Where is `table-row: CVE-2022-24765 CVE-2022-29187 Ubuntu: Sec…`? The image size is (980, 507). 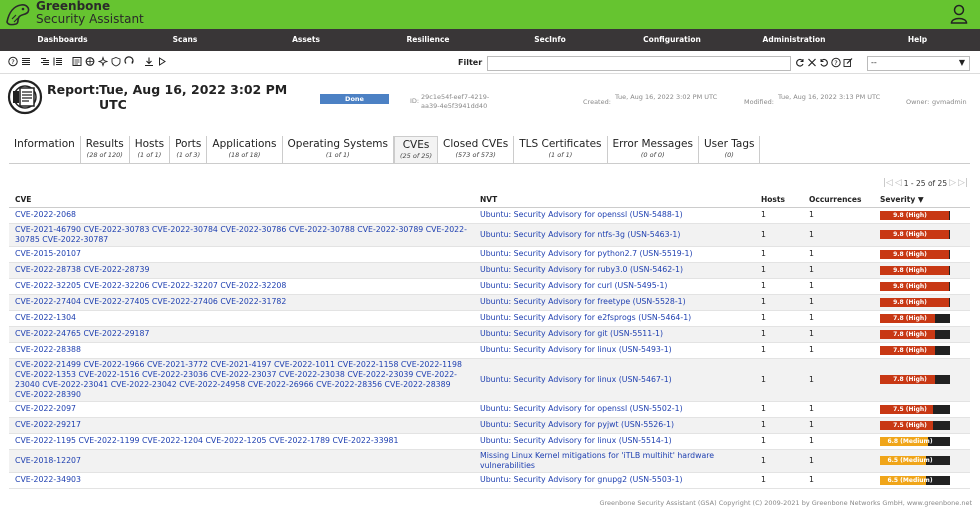
table-row: CVE-2022-24765 CVE-2022-29187 Ubuntu: Sec… is located at coordinates (489, 334).